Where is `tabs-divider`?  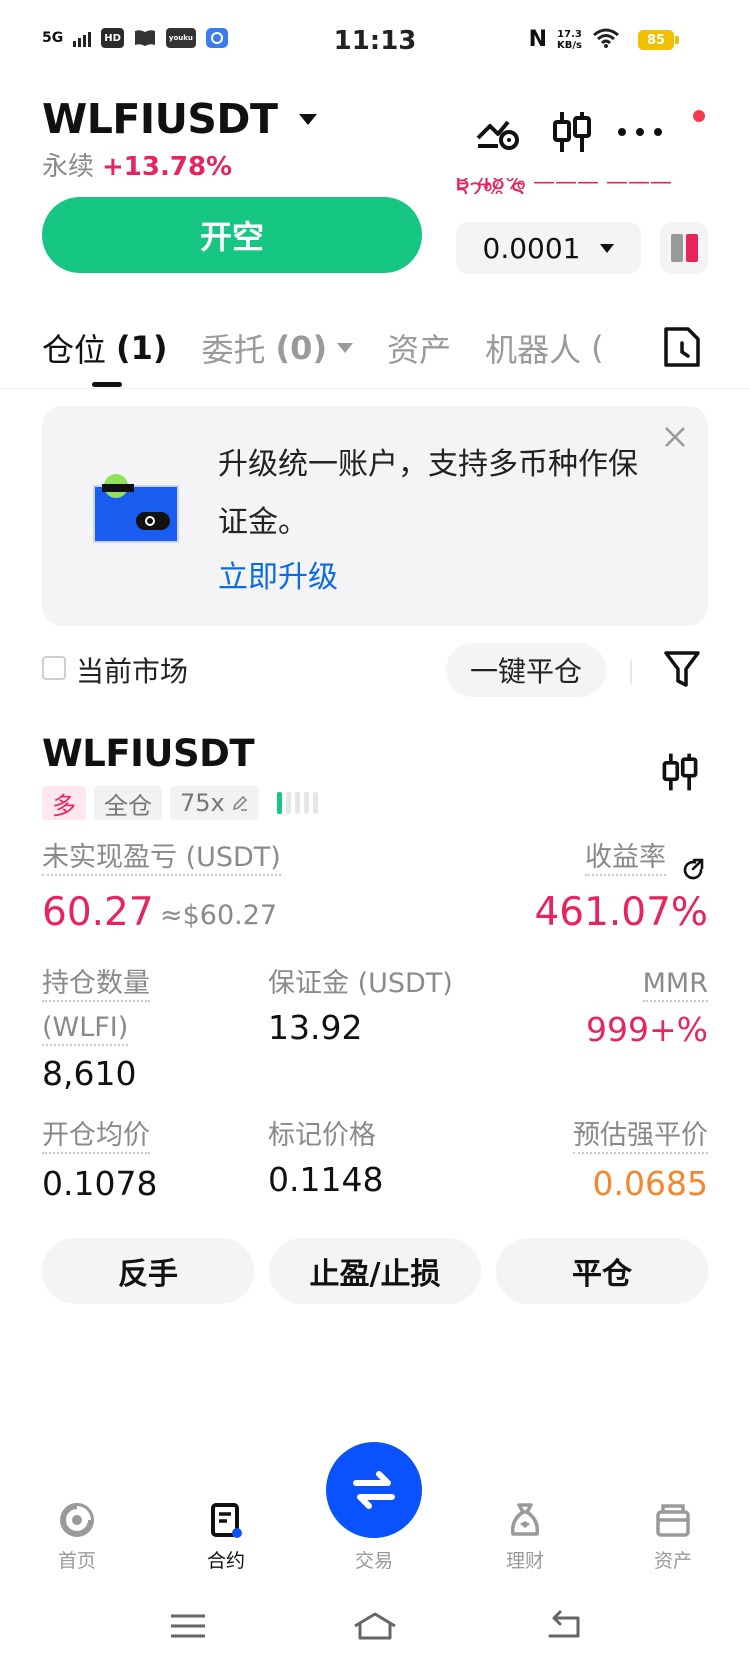 tabs-divider is located at coordinates (375, 388).